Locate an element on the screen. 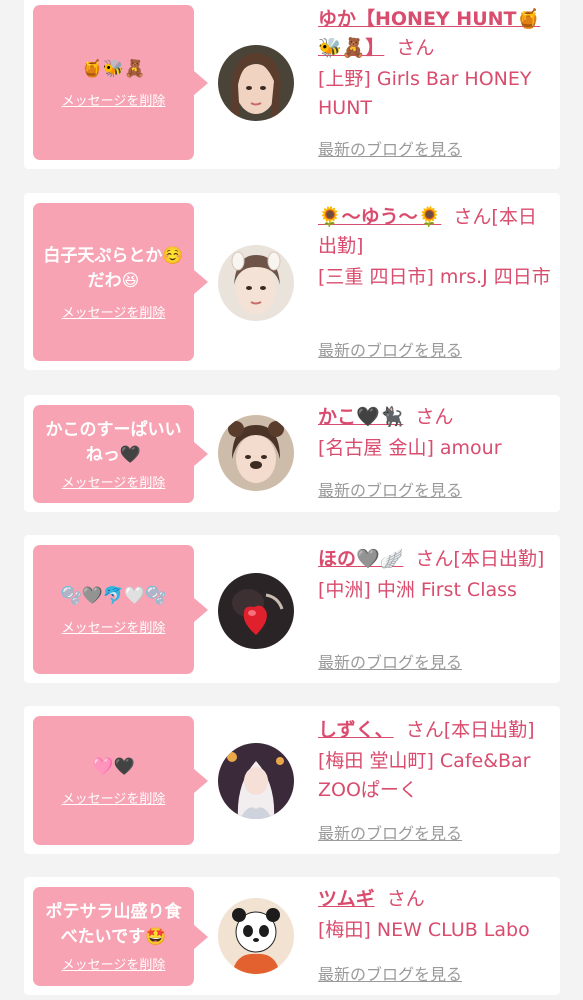 The image size is (583, 1000). shop-name: [梅田] NEW CLUB Labo is located at coordinates (424, 930).